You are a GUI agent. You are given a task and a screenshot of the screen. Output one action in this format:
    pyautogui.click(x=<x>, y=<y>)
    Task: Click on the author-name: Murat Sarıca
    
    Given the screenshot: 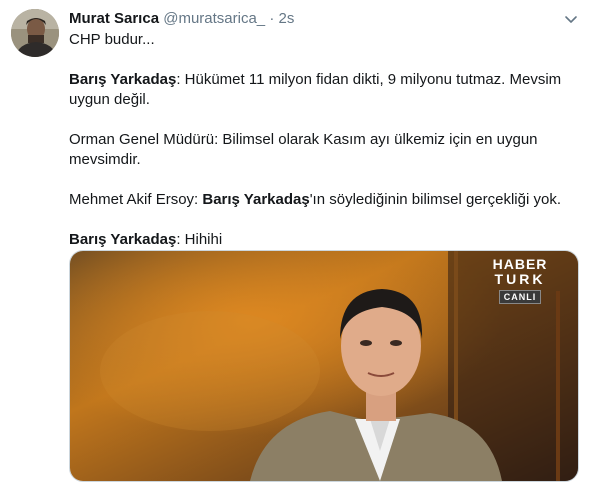 What is the action you would take?
    pyautogui.click(x=114, y=18)
    